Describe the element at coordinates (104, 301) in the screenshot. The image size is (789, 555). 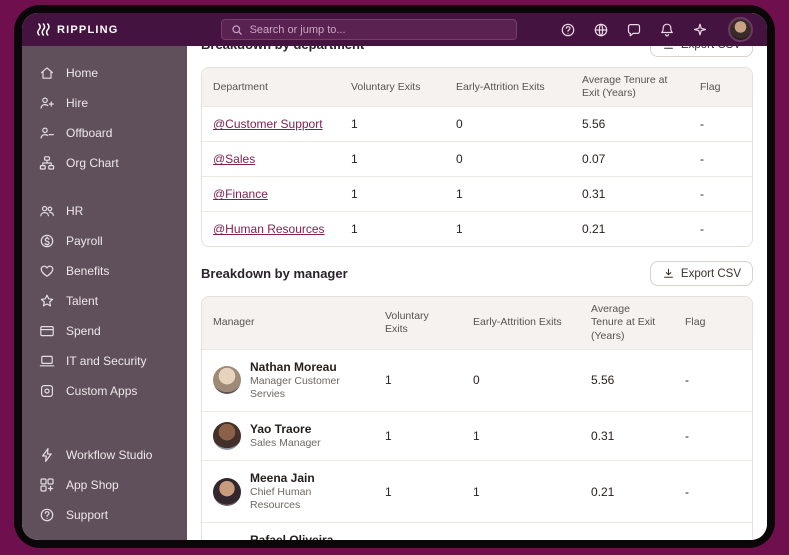
I see `sidebar-item-talent: Talent` at that location.